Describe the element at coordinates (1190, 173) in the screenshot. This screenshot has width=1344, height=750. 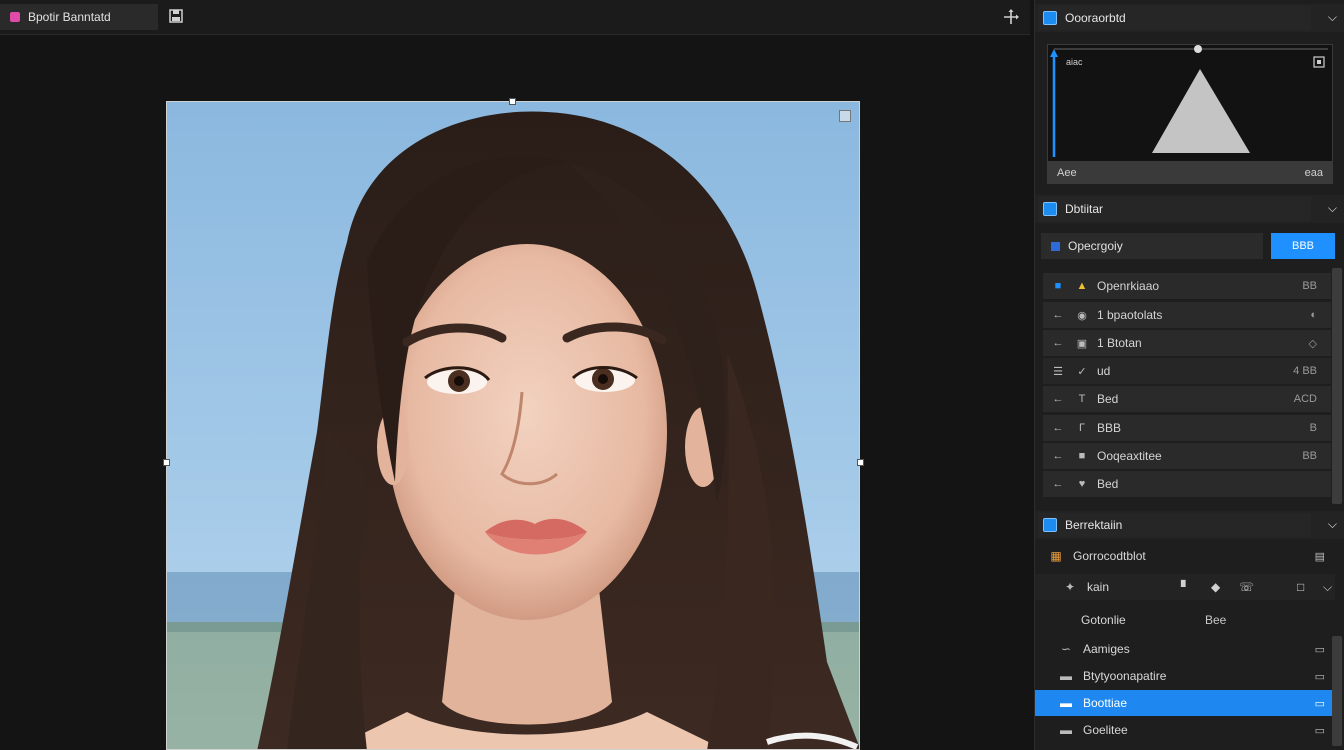
I see `histogram-footer: Aee eaa` at that location.